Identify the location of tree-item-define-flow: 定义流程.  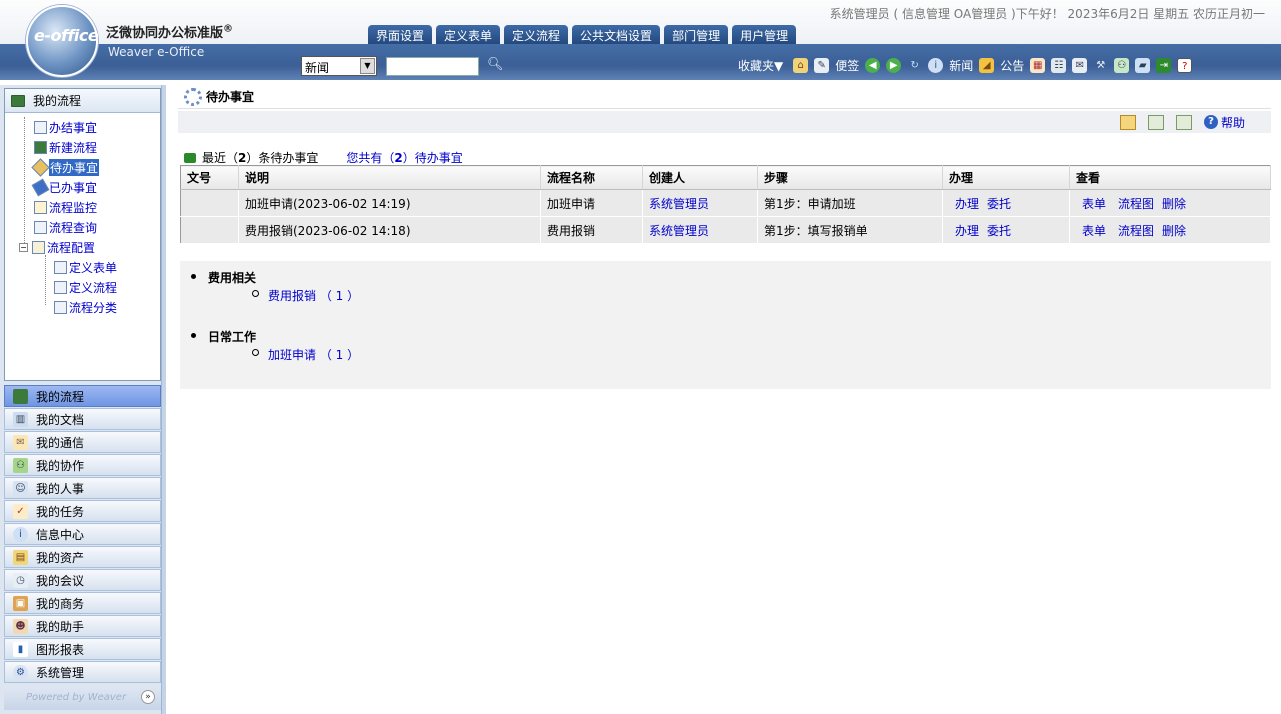
(85, 287).